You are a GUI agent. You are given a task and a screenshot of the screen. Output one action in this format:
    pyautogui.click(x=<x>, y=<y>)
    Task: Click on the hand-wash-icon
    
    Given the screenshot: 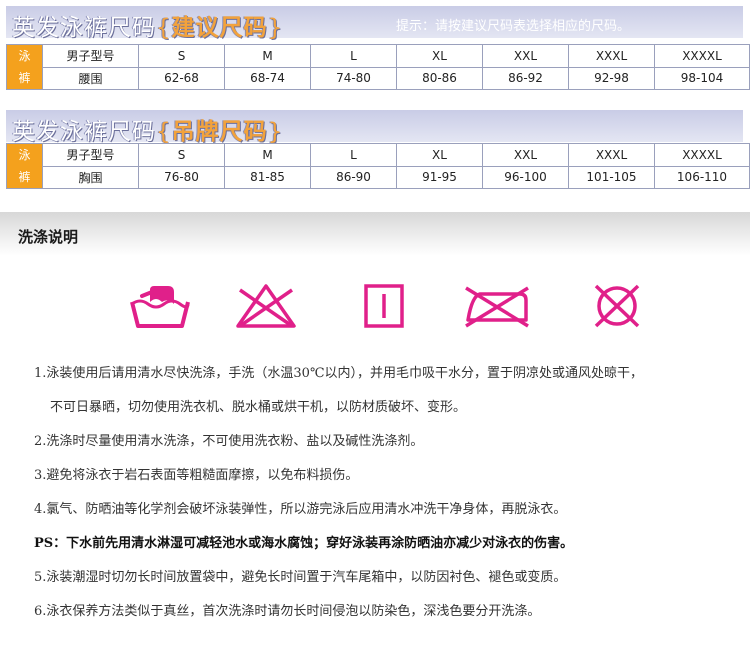 What is the action you would take?
    pyautogui.click(x=160, y=307)
    